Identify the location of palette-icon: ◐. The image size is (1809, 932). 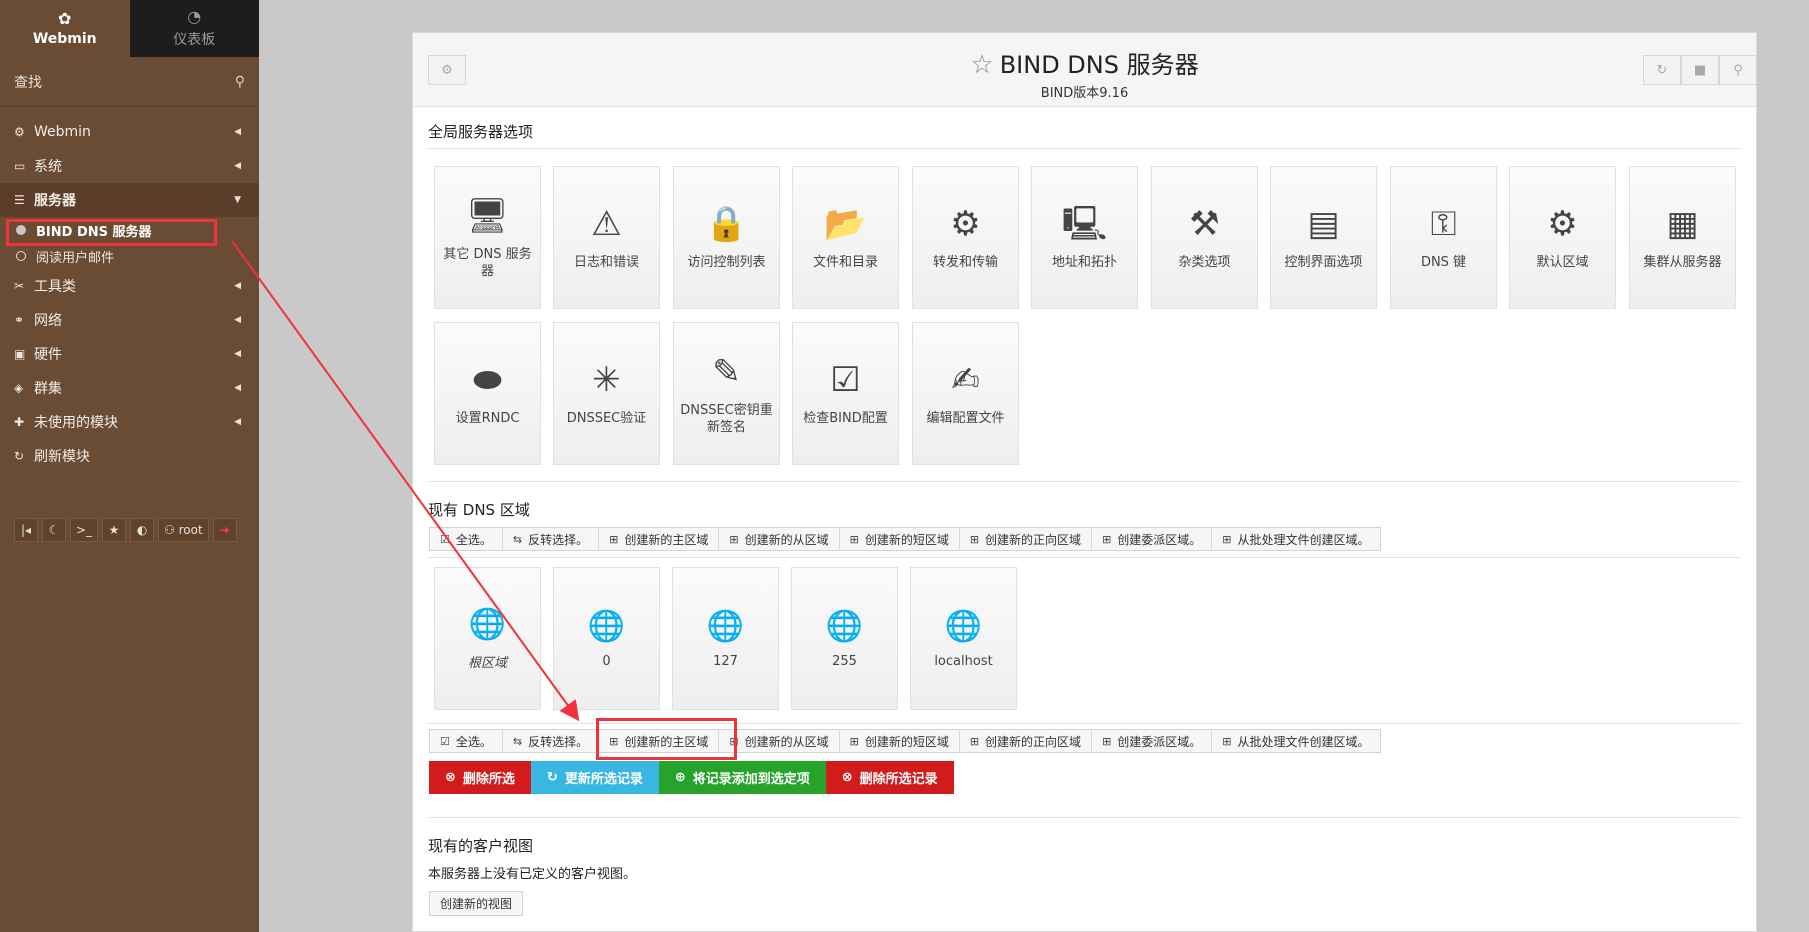
(142, 530).